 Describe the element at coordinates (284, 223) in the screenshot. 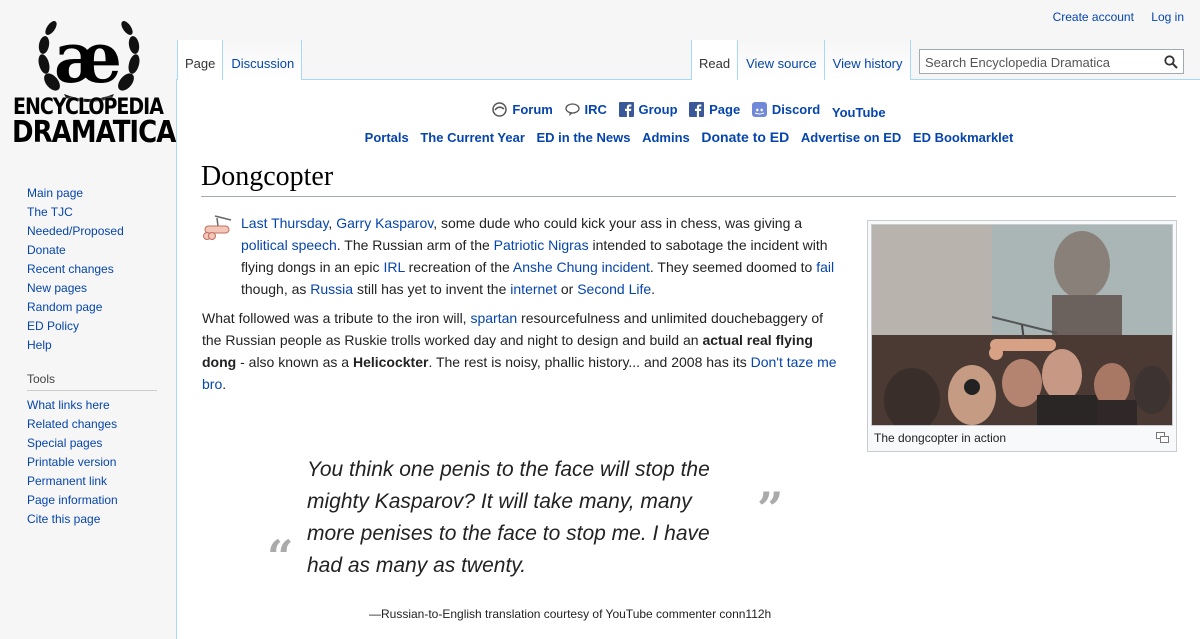

I see `link-last-thursday: Last Thursday` at that location.